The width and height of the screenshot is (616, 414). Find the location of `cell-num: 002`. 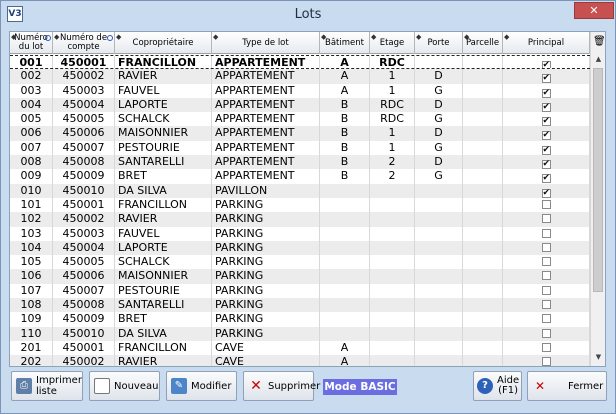

cell-num: 002 is located at coordinates (31, 76).